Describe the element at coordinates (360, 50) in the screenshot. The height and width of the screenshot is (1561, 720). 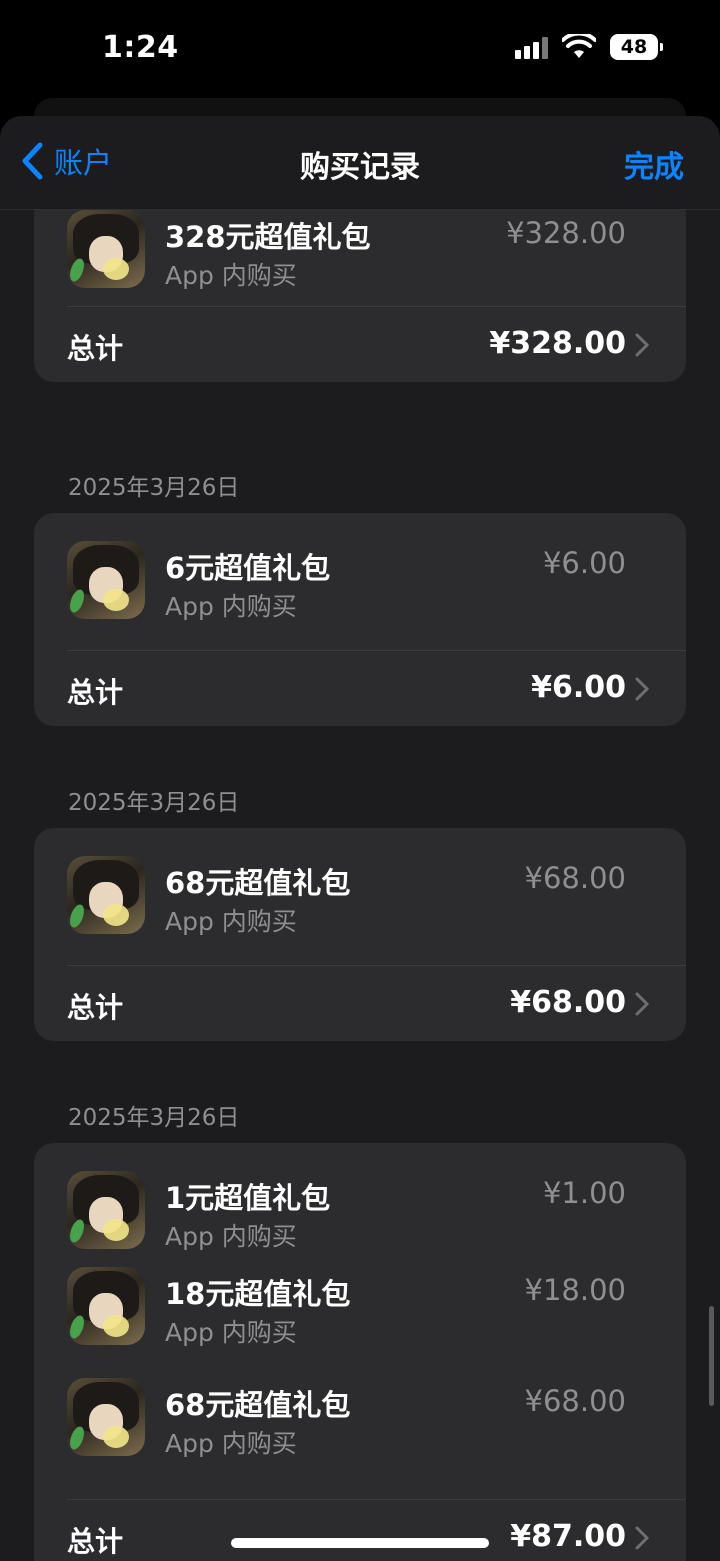
I see `status-bar: 1:24 48` at that location.